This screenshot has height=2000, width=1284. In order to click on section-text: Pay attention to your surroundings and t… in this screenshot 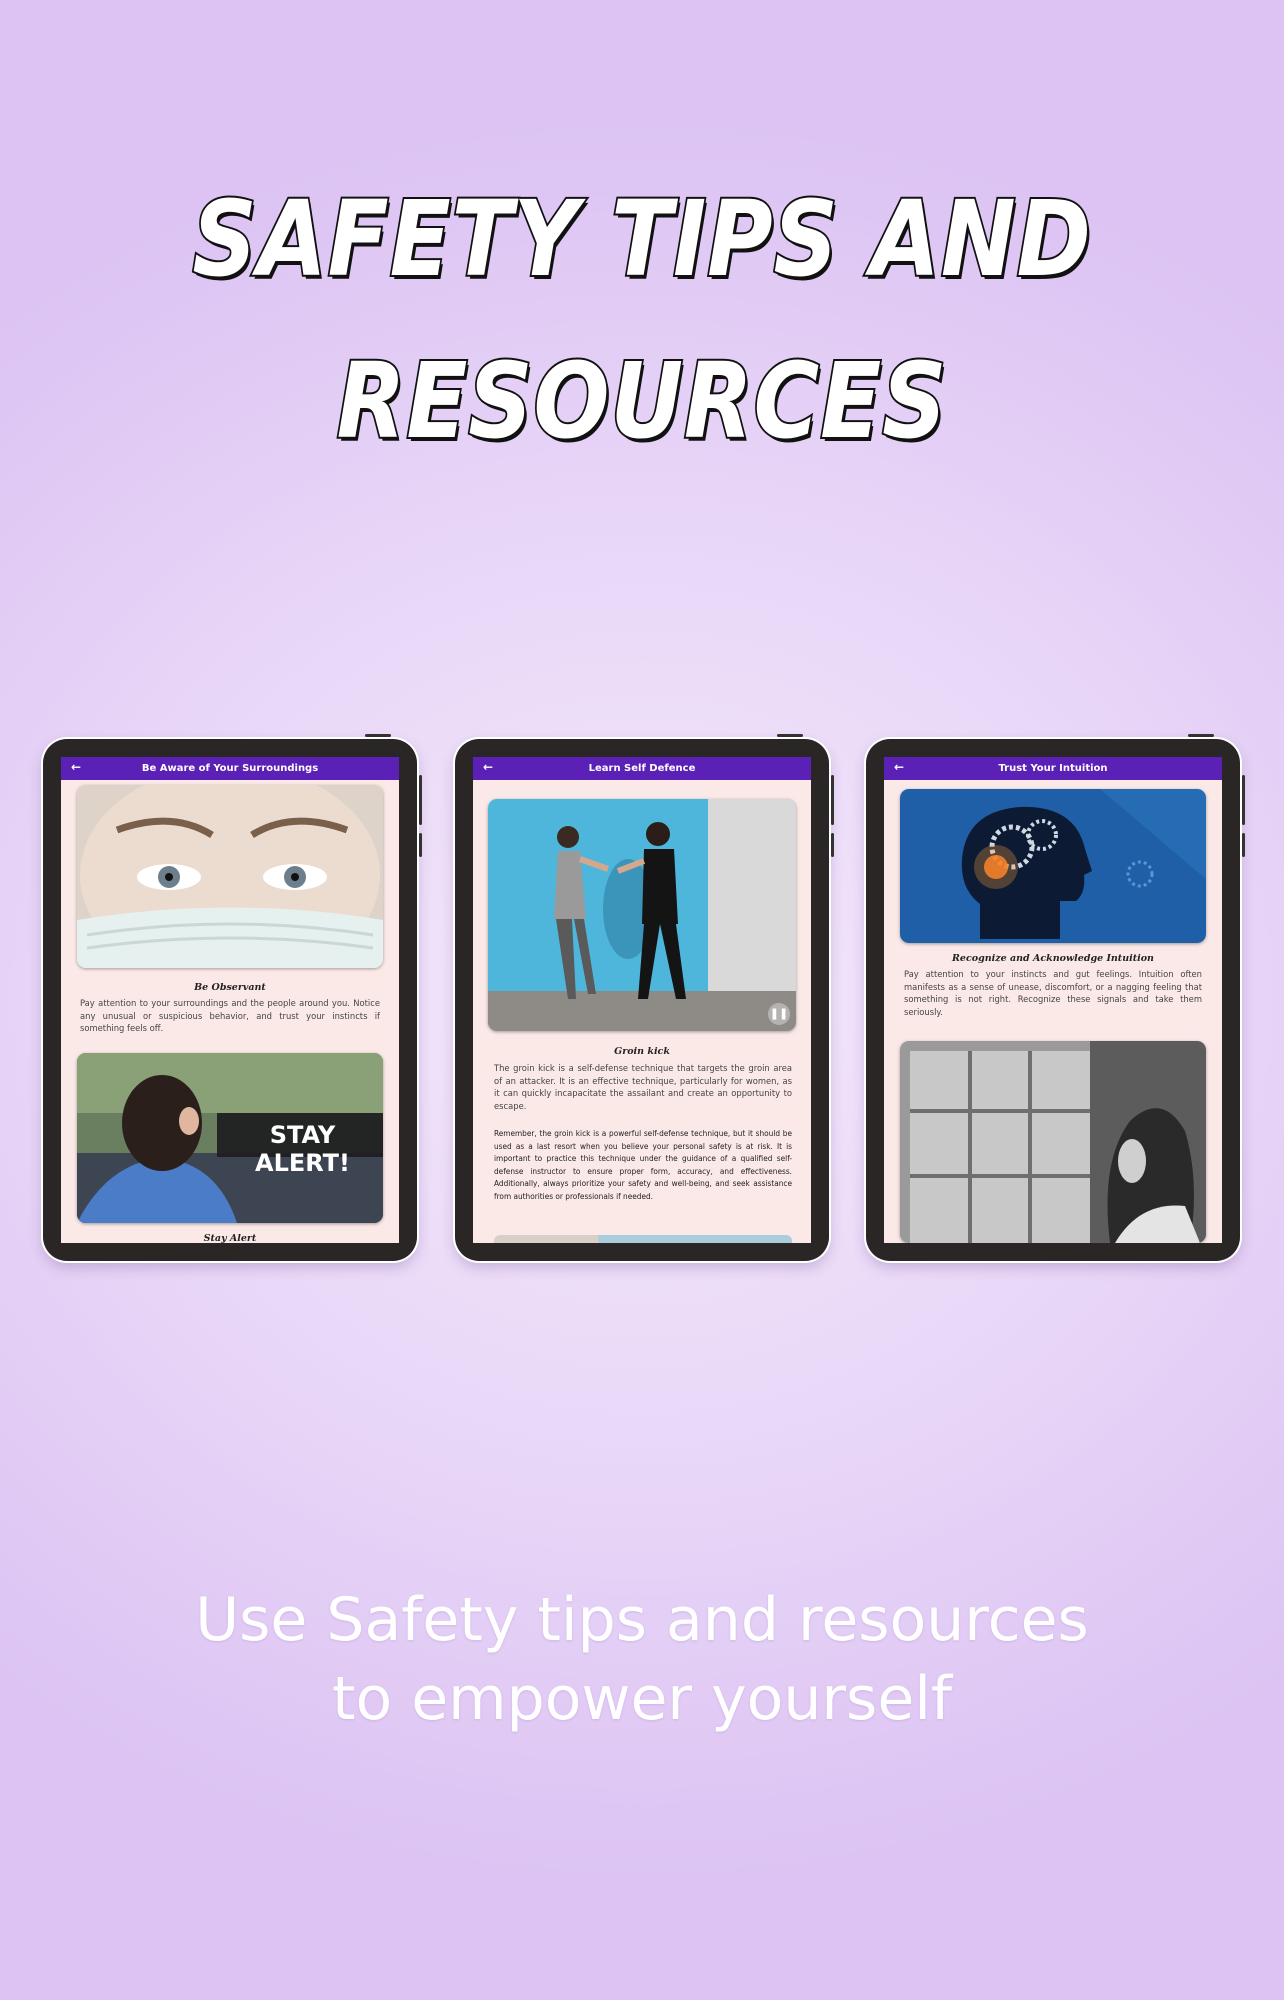, I will do `click(230, 1015)`.